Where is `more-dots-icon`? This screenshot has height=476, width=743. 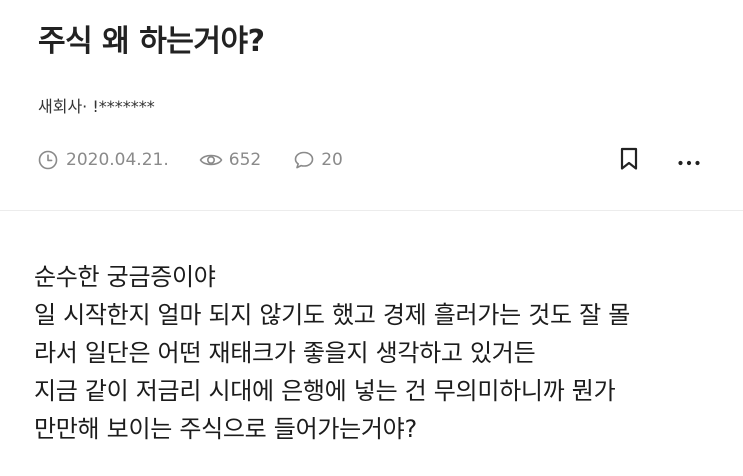
more-dots-icon is located at coordinates (689, 161).